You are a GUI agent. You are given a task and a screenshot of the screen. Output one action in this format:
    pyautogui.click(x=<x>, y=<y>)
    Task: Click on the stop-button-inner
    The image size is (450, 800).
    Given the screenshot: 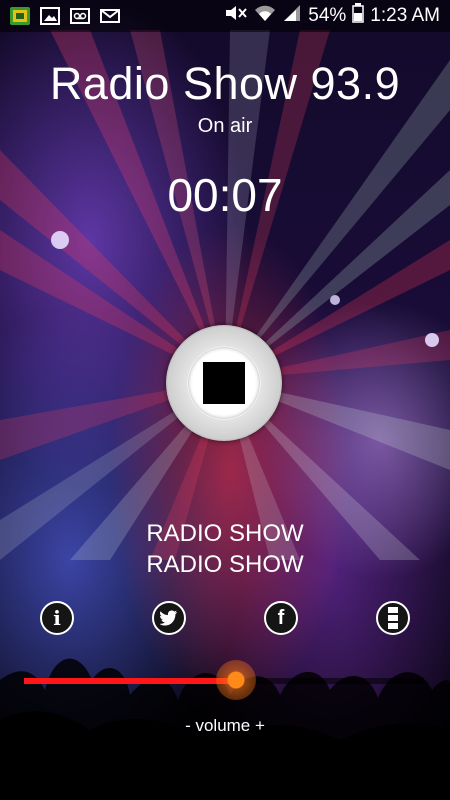 What is the action you would take?
    pyautogui.click(x=224, y=383)
    